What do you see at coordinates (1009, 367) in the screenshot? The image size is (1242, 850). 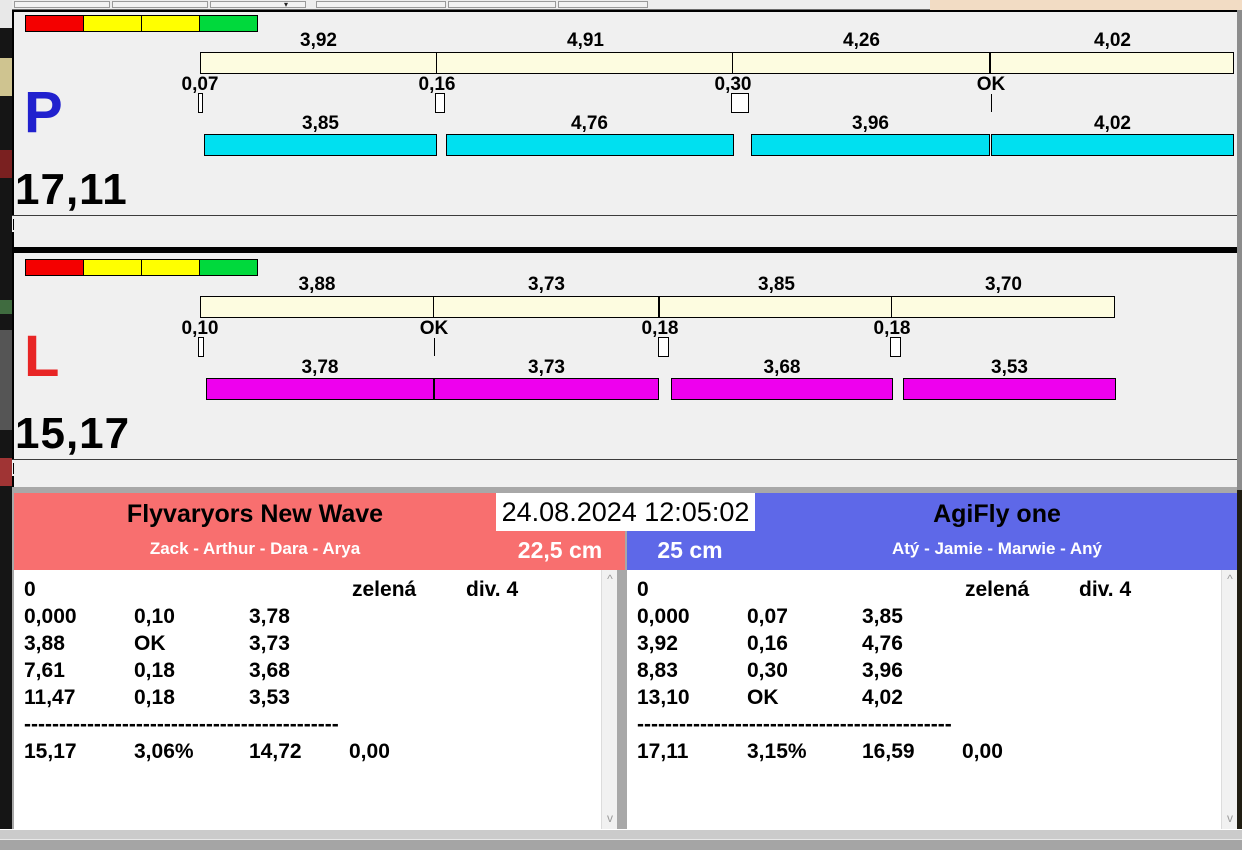 I see `segment-net-time: 3,53` at bounding box center [1009, 367].